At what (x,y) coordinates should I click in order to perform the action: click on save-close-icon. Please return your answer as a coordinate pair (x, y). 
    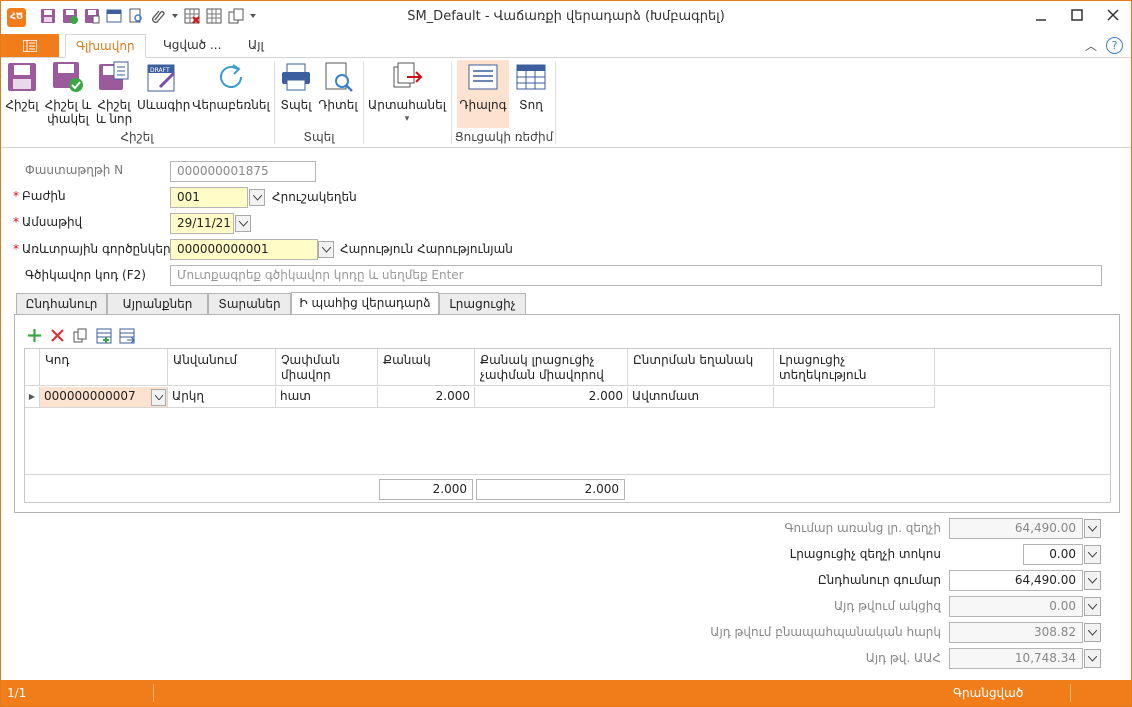
    Looking at the image, I should click on (68, 77).